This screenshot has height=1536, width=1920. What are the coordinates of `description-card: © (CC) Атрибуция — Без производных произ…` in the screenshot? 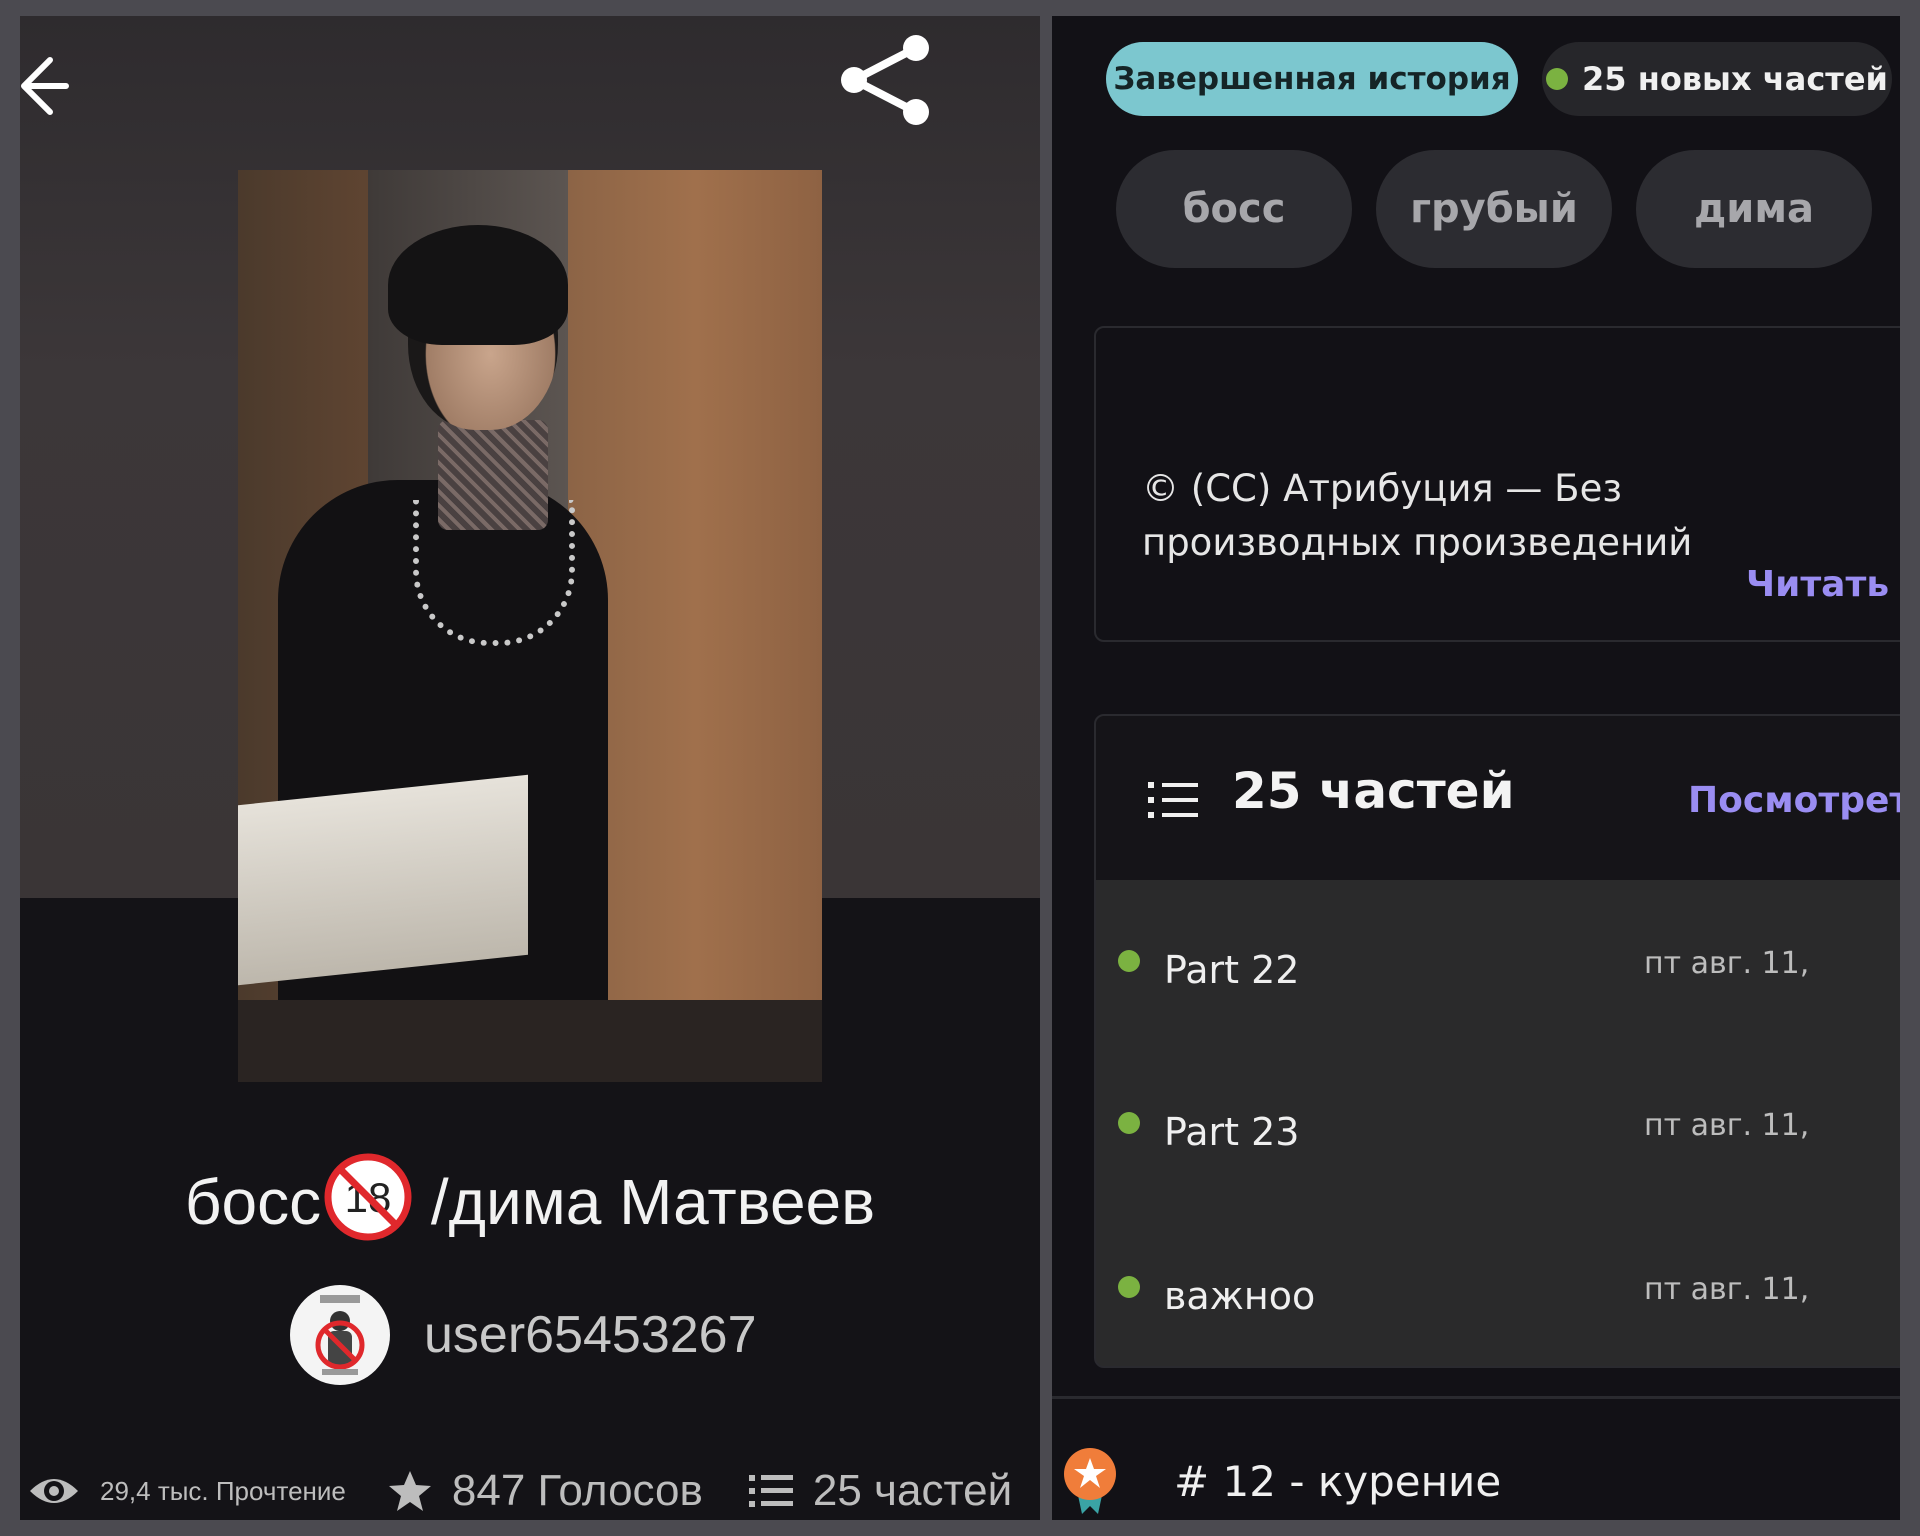 It's located at (1497, 484).